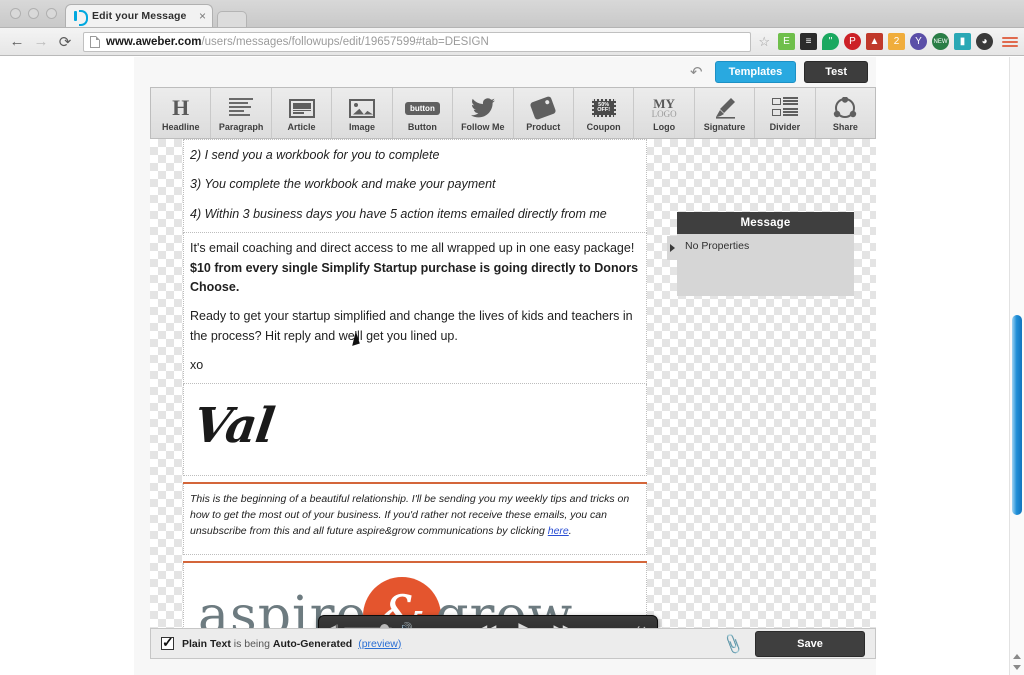  I want to click on block-follow-me: Follow Me, so click(483, 113).